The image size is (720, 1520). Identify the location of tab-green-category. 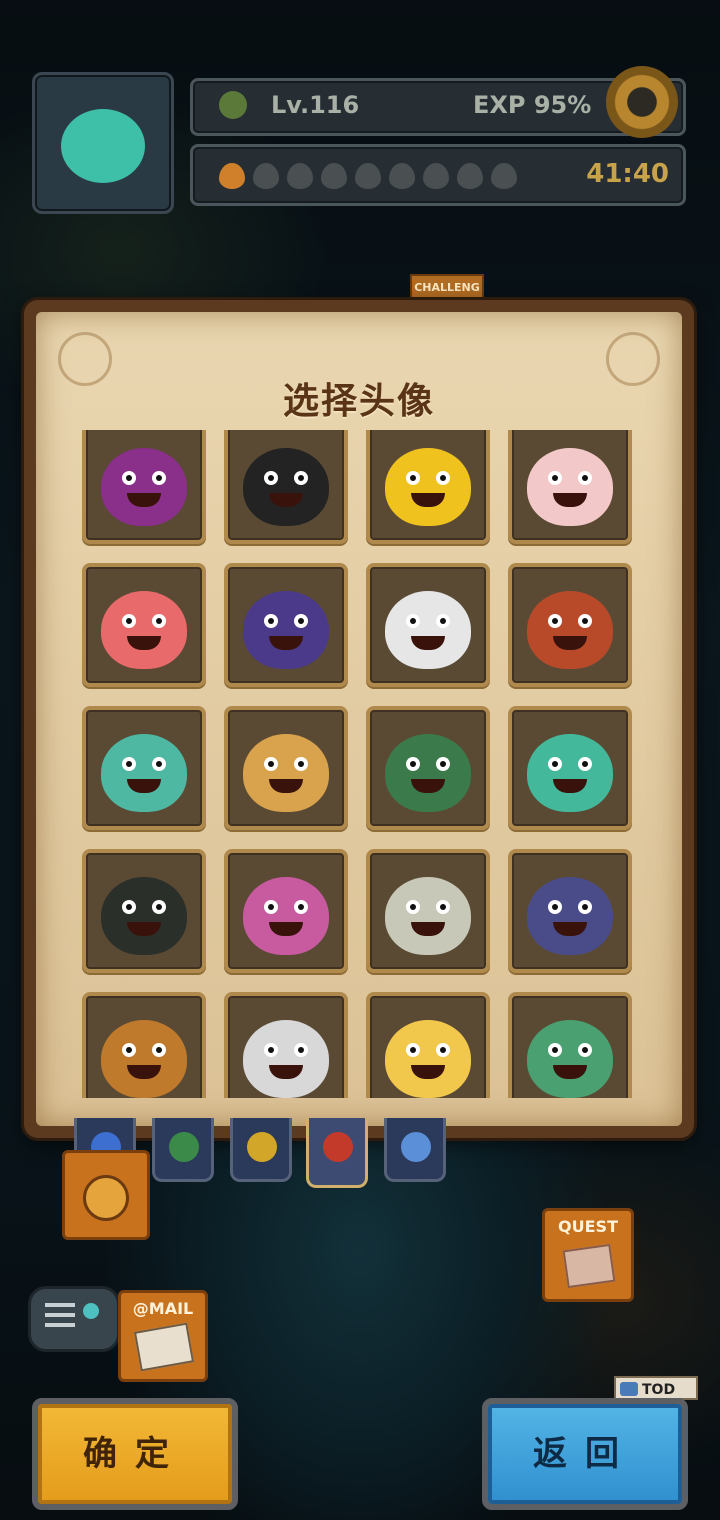
(183, 1150).